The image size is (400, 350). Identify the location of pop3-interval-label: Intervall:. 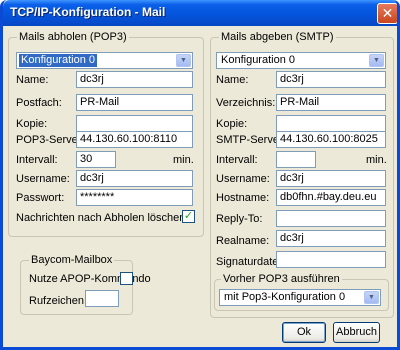
(37, 160).